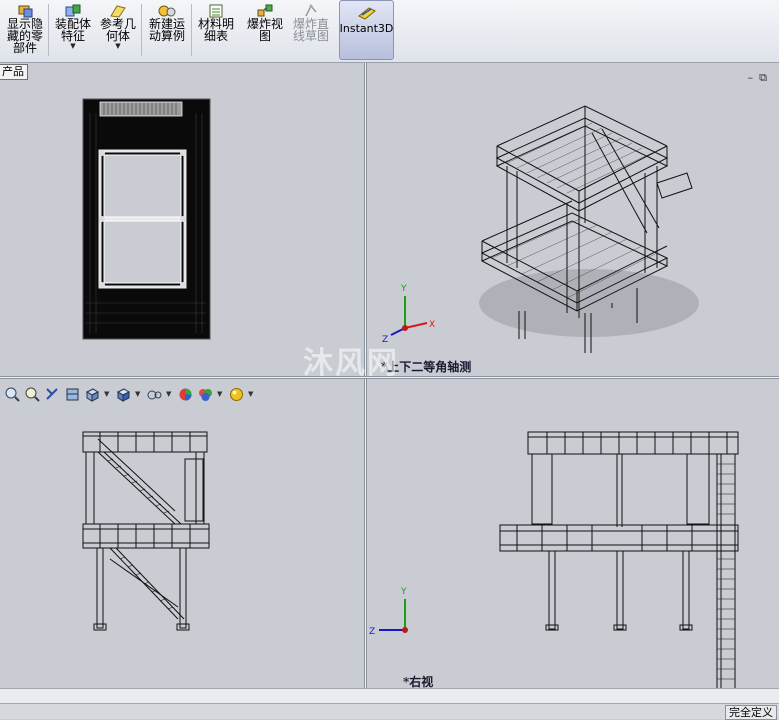  What do you see at coordinates (265, 10) in the screenshot?
I see `exploded-view-icon` at bounding box center [265, 10].